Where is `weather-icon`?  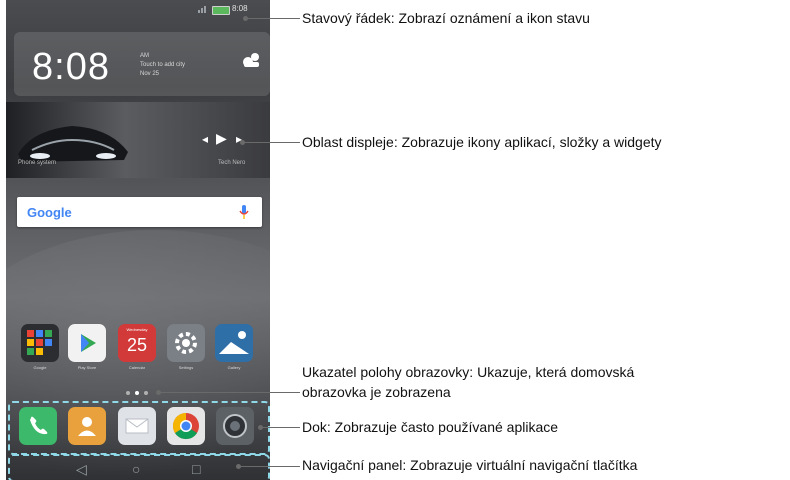 weather-icon is located at coordinates (251, 60).